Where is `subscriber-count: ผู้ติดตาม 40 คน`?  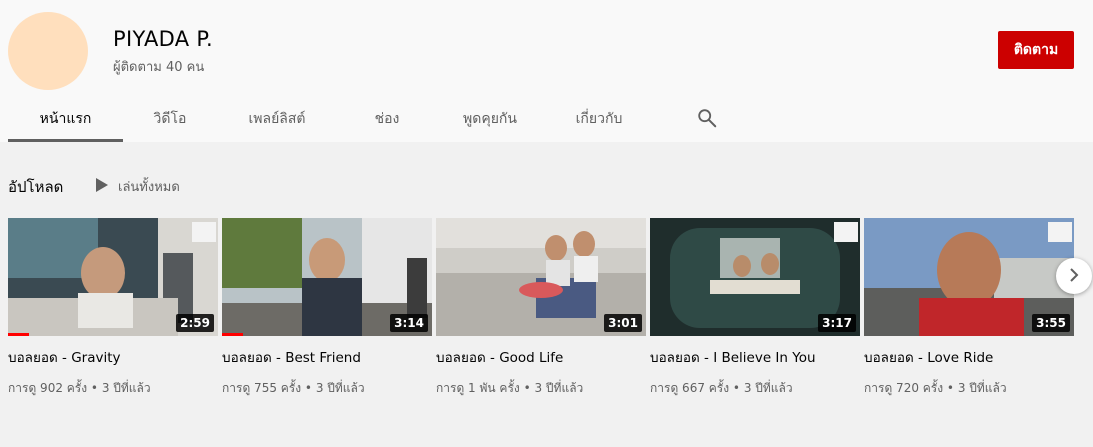
subscriber-count: ผู้ติดตาม 40 คน is located at coordinates (159, 67).